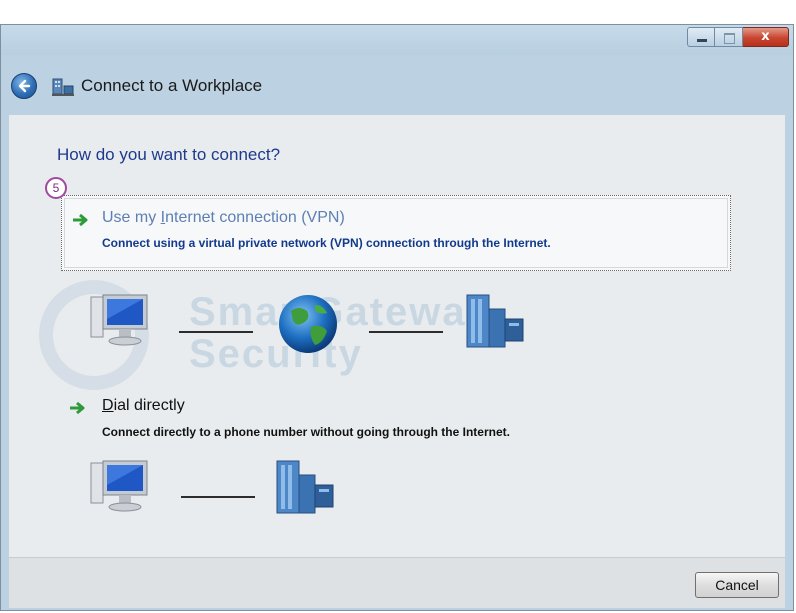 The height and width of the screenshot is (613, 796). I want to click on close-button: x, so click(766, 37).